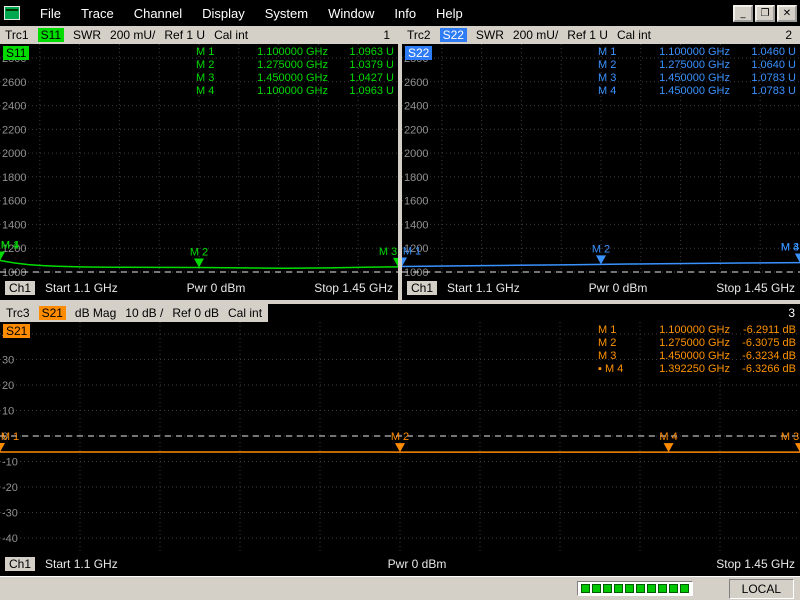 The image size is (800, 600). What do you see at coordinates (694, 369) in the screenshot?
I see `marker-frequency: 1.392250 GHz` at bounding box center [694, 369].